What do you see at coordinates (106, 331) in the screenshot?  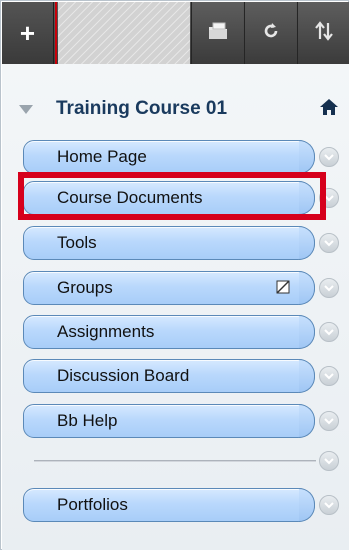 I see `menu-item-label: Assignments` at bounding box center [106, 331].